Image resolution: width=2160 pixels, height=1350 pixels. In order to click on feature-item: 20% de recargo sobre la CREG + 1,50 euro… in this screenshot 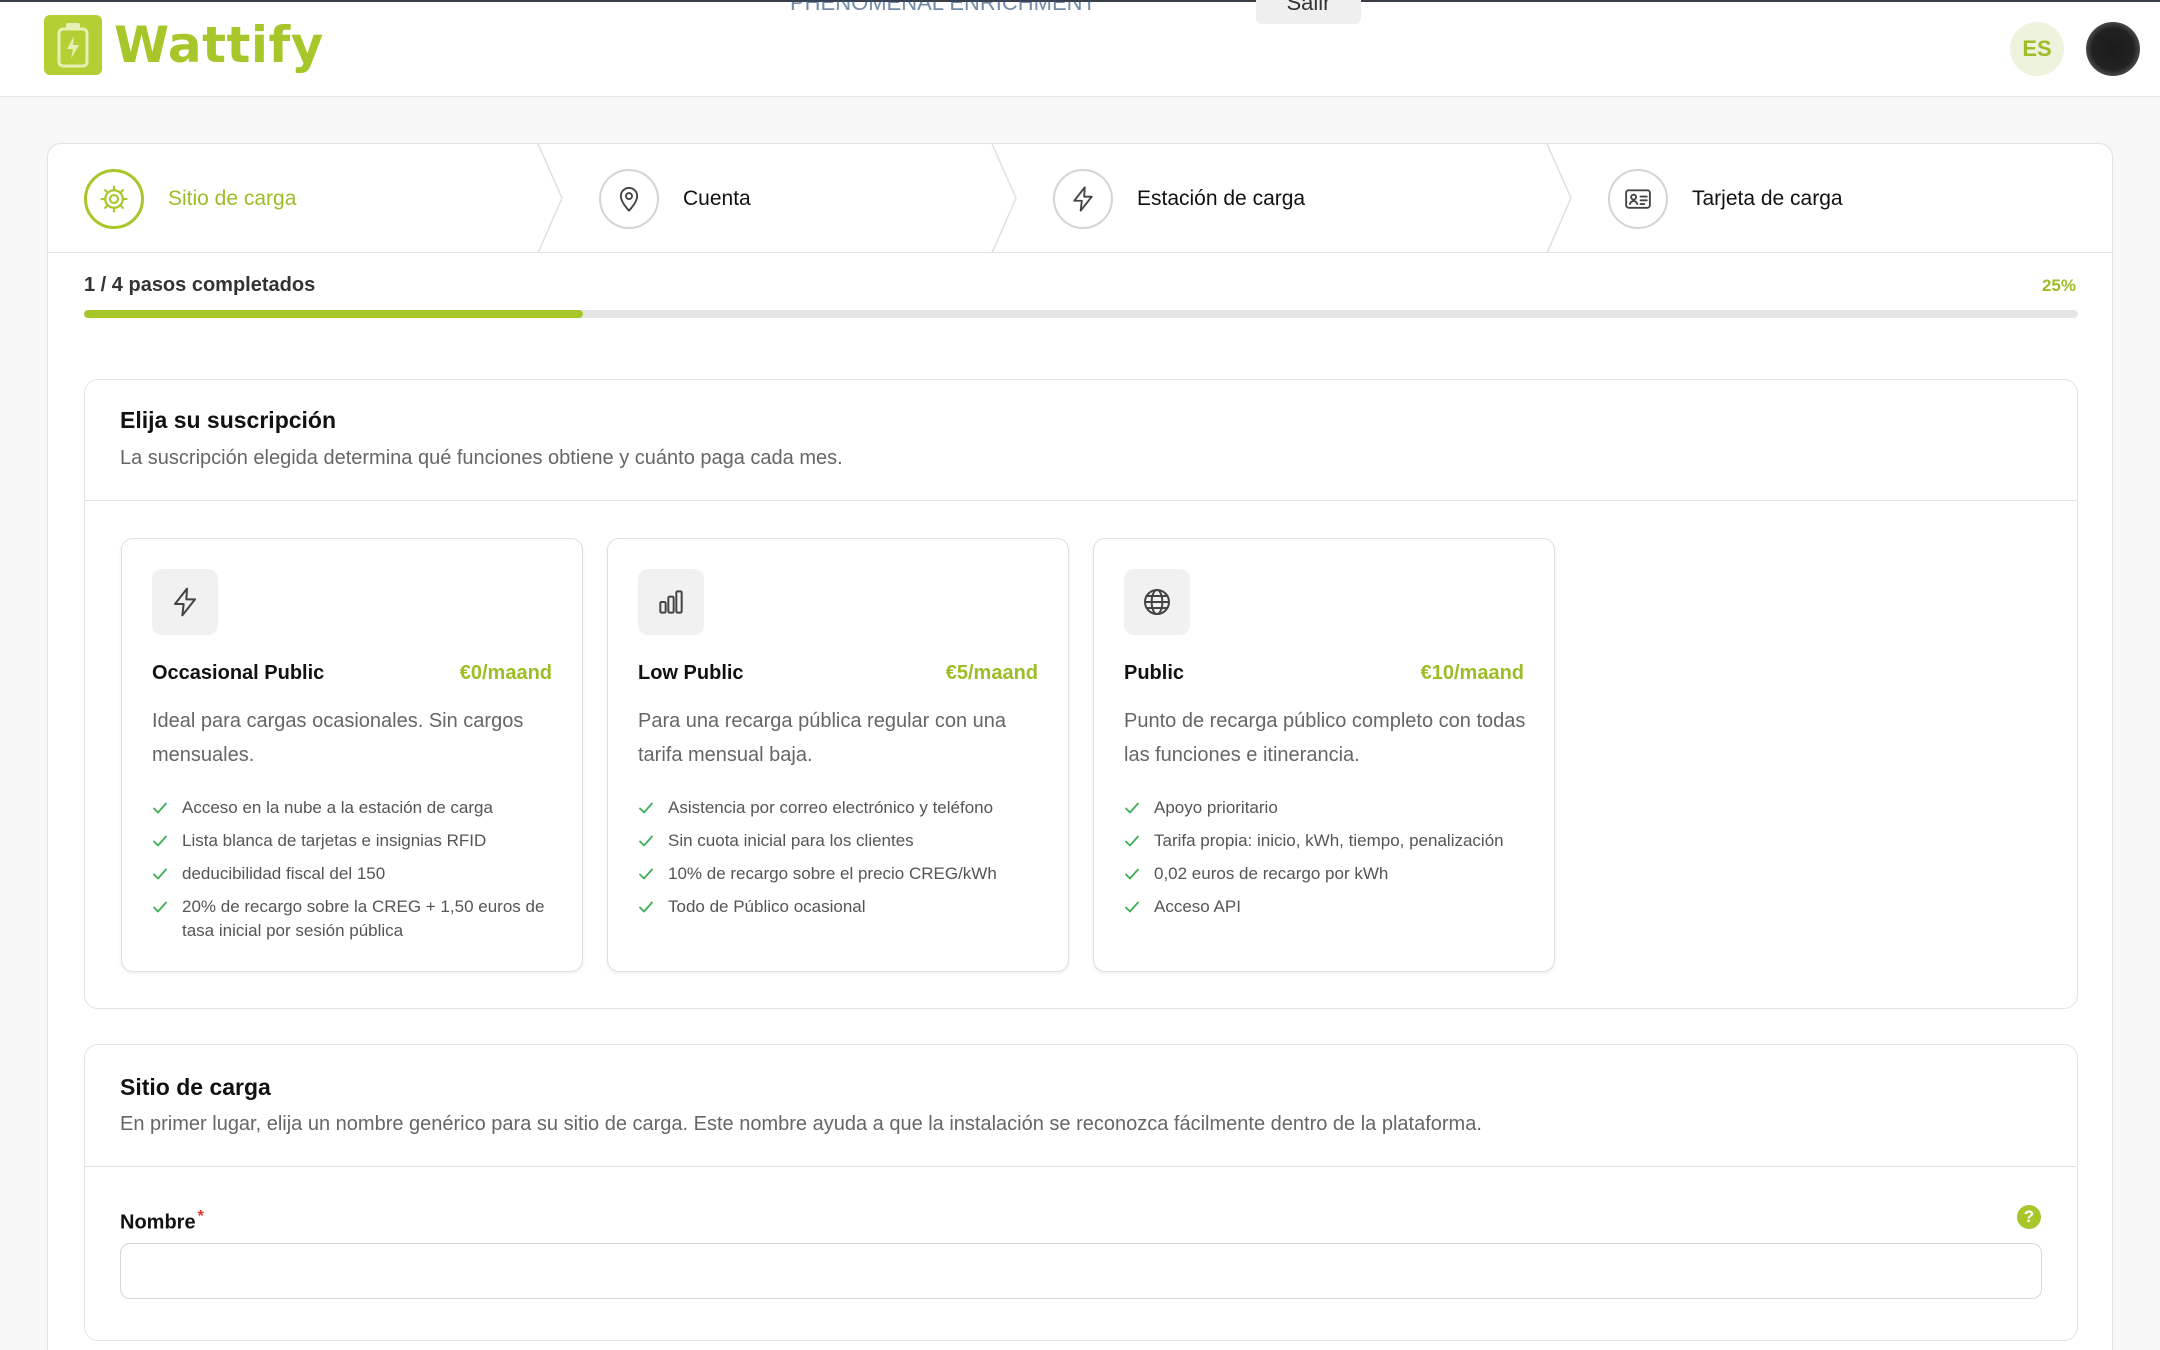, I will do `click(358, 919)`.